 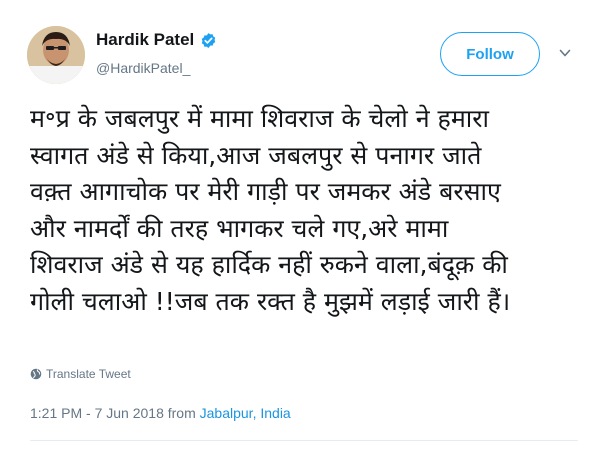 I want to click on globe-icon, so click(x=36, y=374).